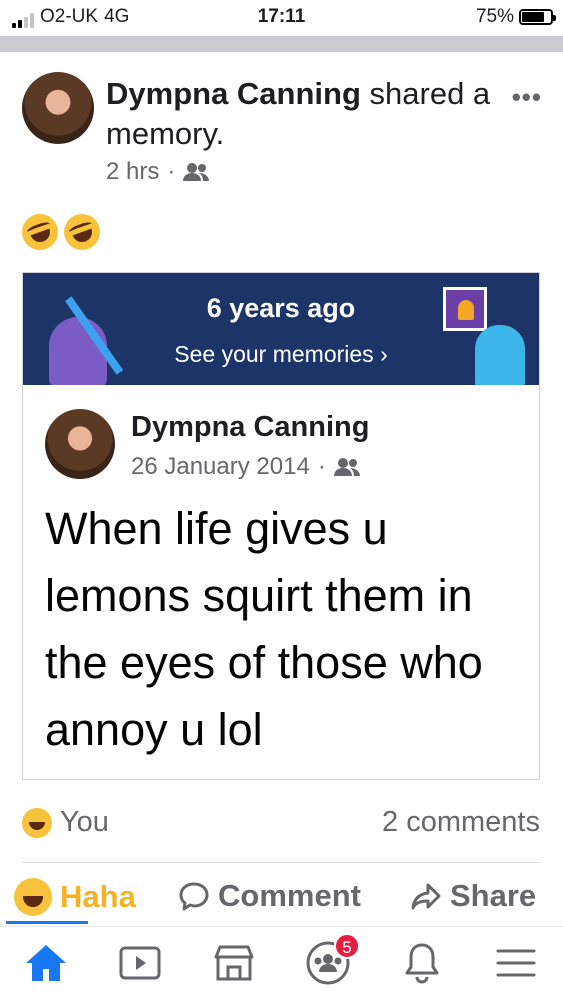  What do you see at coordinates (84, 822) in the screenshot?
I see `reactors-label: You` at bounding box center [84, 822].